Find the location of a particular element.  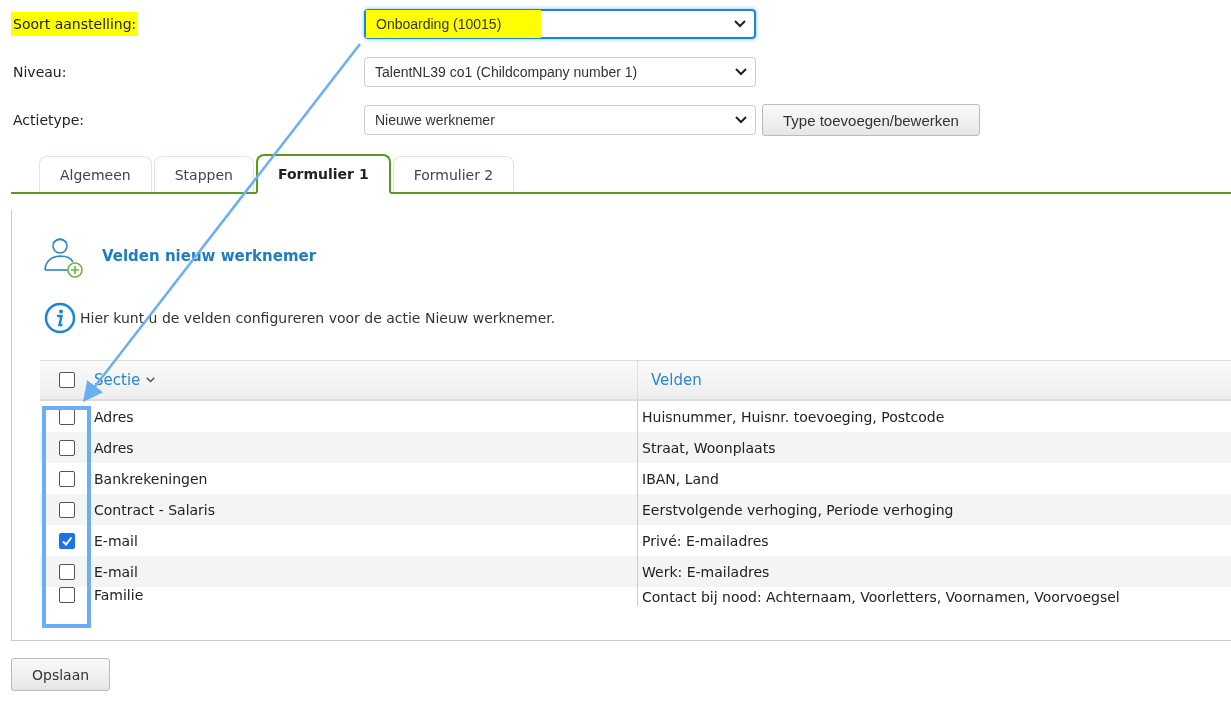

tab: Formulier 2 is located at coordinates (453, 174).